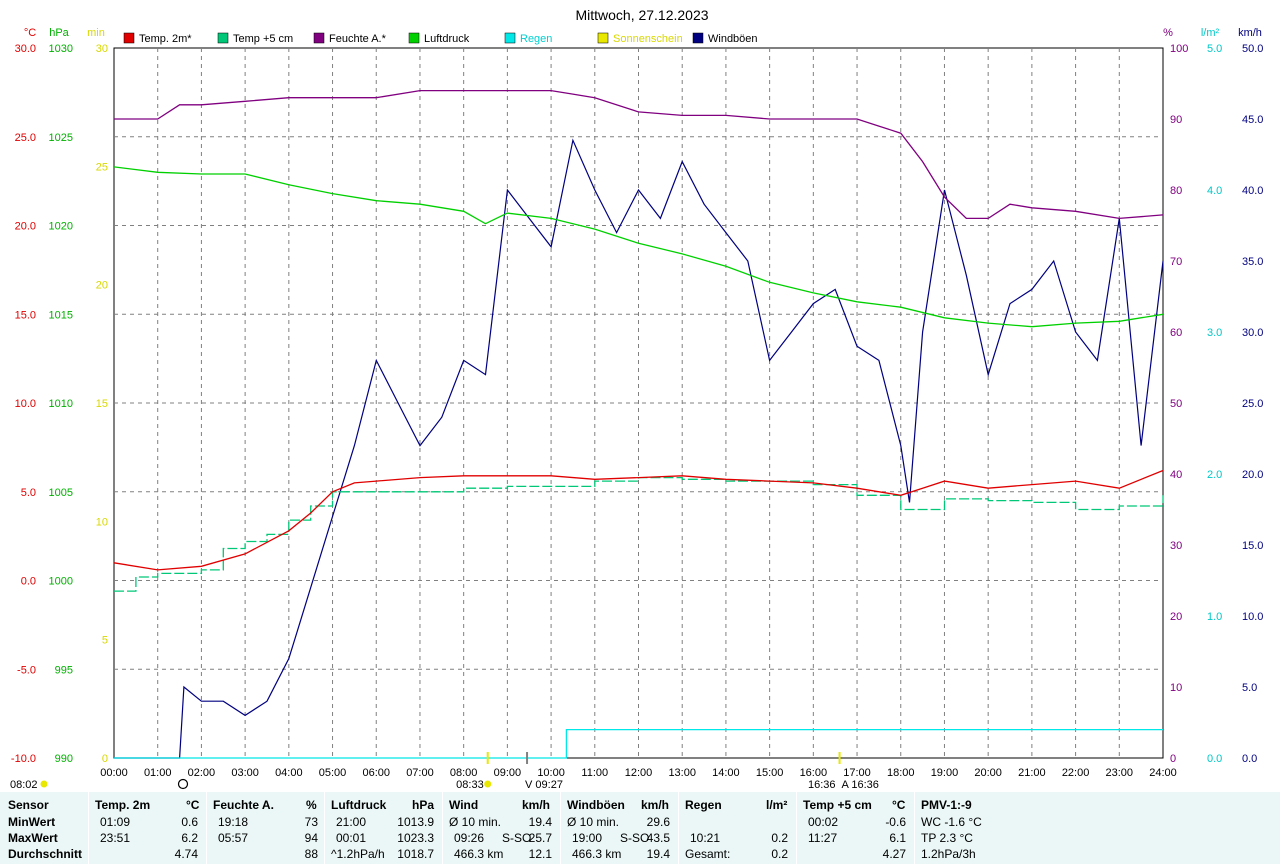  I want to click on windboeen-unit: km/h, so click(655, 805).